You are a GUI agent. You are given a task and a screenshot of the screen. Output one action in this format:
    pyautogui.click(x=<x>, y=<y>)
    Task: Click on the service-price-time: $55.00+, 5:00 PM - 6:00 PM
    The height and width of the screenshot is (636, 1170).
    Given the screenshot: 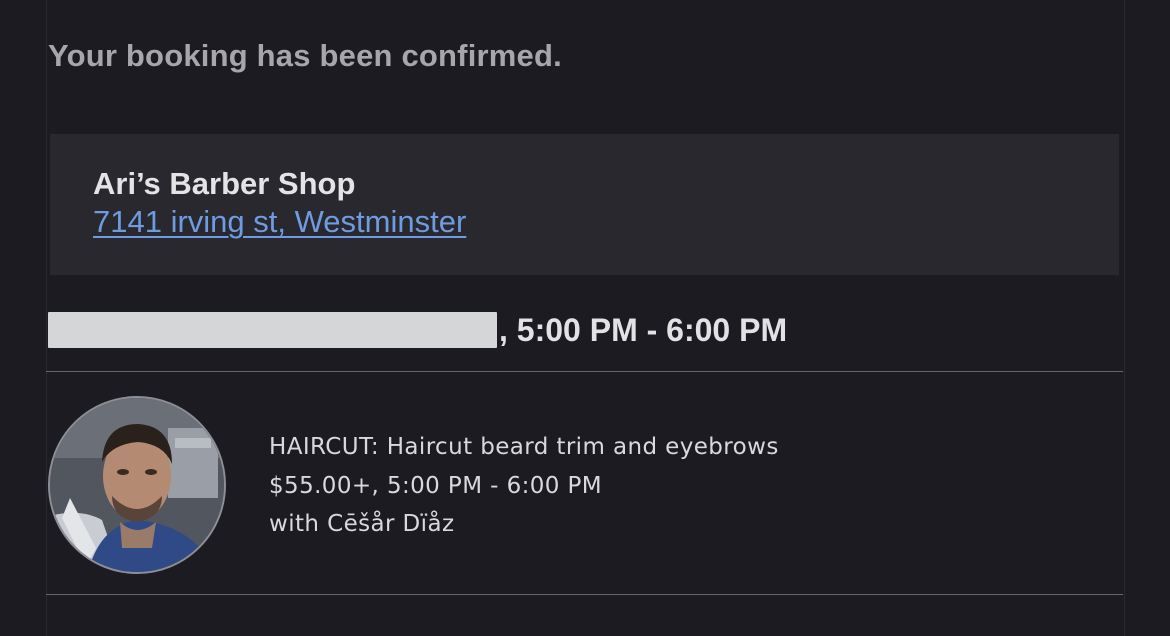 What is the action you would take?
    pyautogui.click(x=436, y=485)
    